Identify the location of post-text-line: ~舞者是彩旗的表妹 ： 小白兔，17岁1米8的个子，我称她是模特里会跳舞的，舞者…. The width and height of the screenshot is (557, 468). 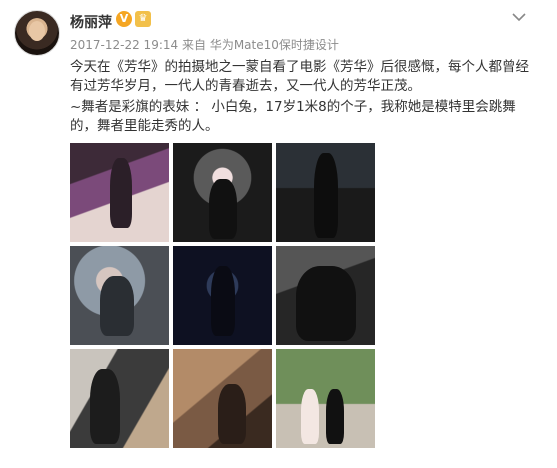
(293, 116).